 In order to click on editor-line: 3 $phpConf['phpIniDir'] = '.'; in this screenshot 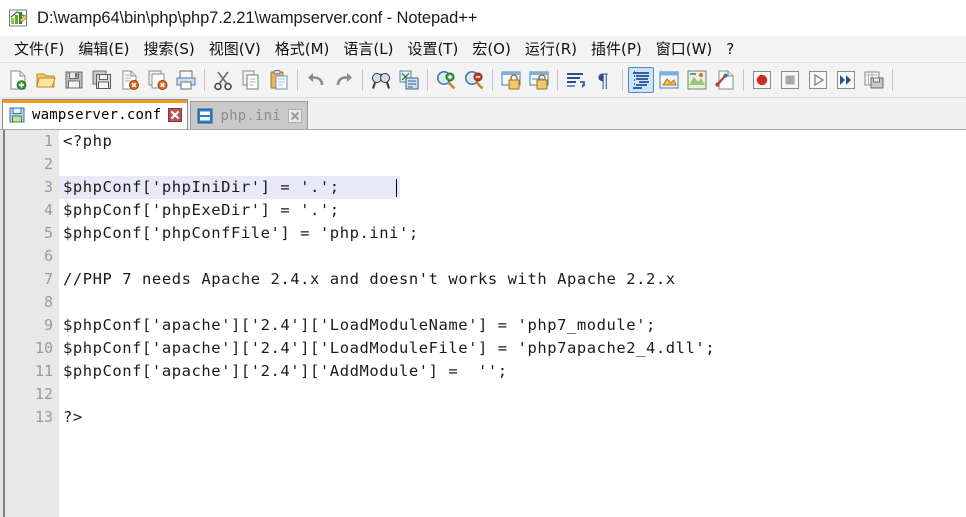, I will do `click(483, 187)`.